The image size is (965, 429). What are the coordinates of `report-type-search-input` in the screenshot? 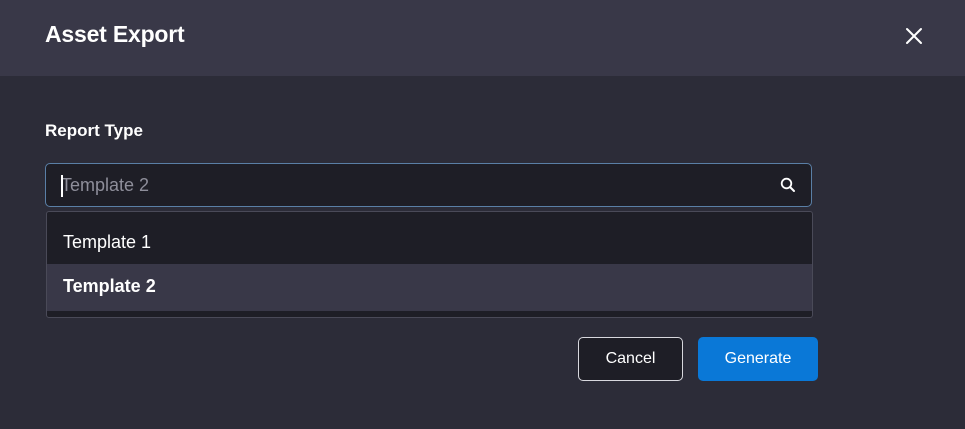 It's located at (411, 185).